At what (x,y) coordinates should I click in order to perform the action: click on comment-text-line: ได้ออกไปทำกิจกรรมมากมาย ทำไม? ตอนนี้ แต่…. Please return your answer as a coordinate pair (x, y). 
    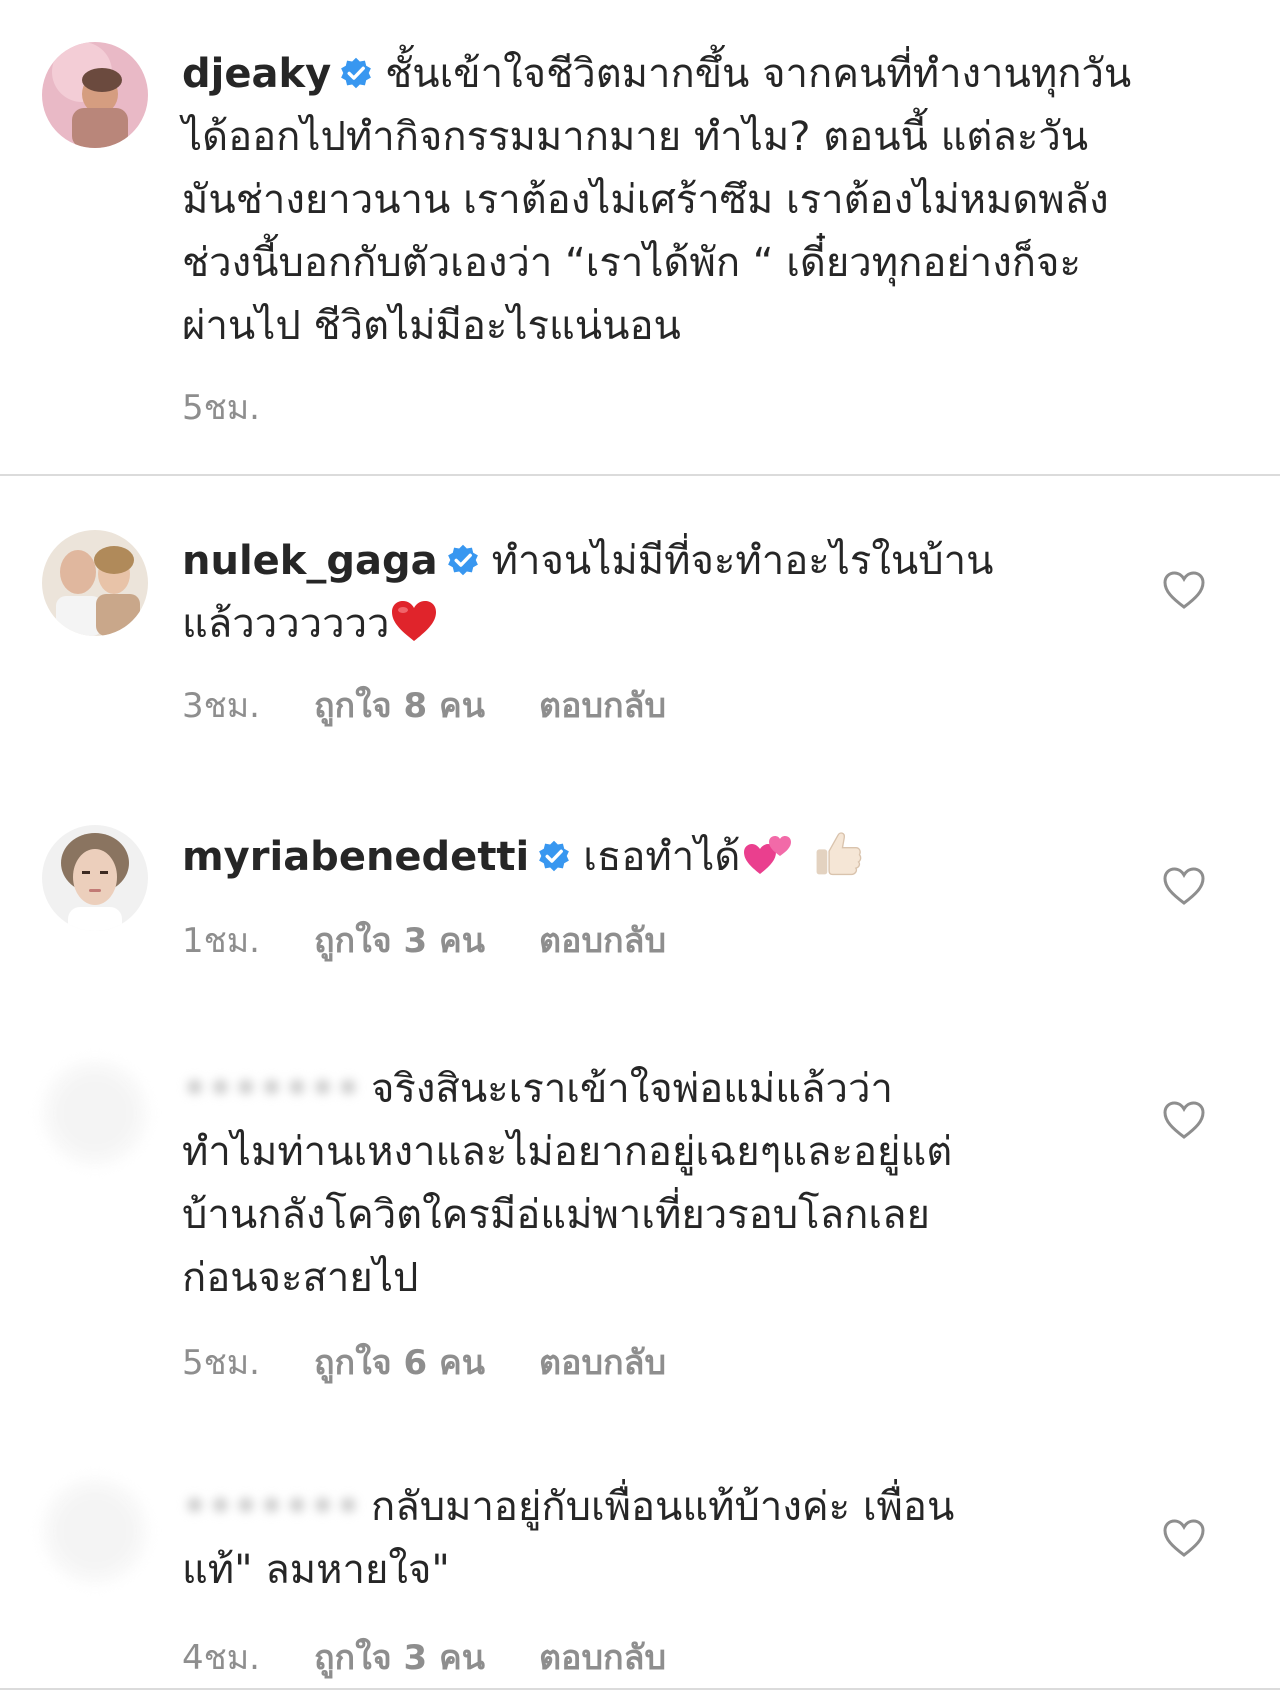
    Looking at the image, I should click on (635, 137).